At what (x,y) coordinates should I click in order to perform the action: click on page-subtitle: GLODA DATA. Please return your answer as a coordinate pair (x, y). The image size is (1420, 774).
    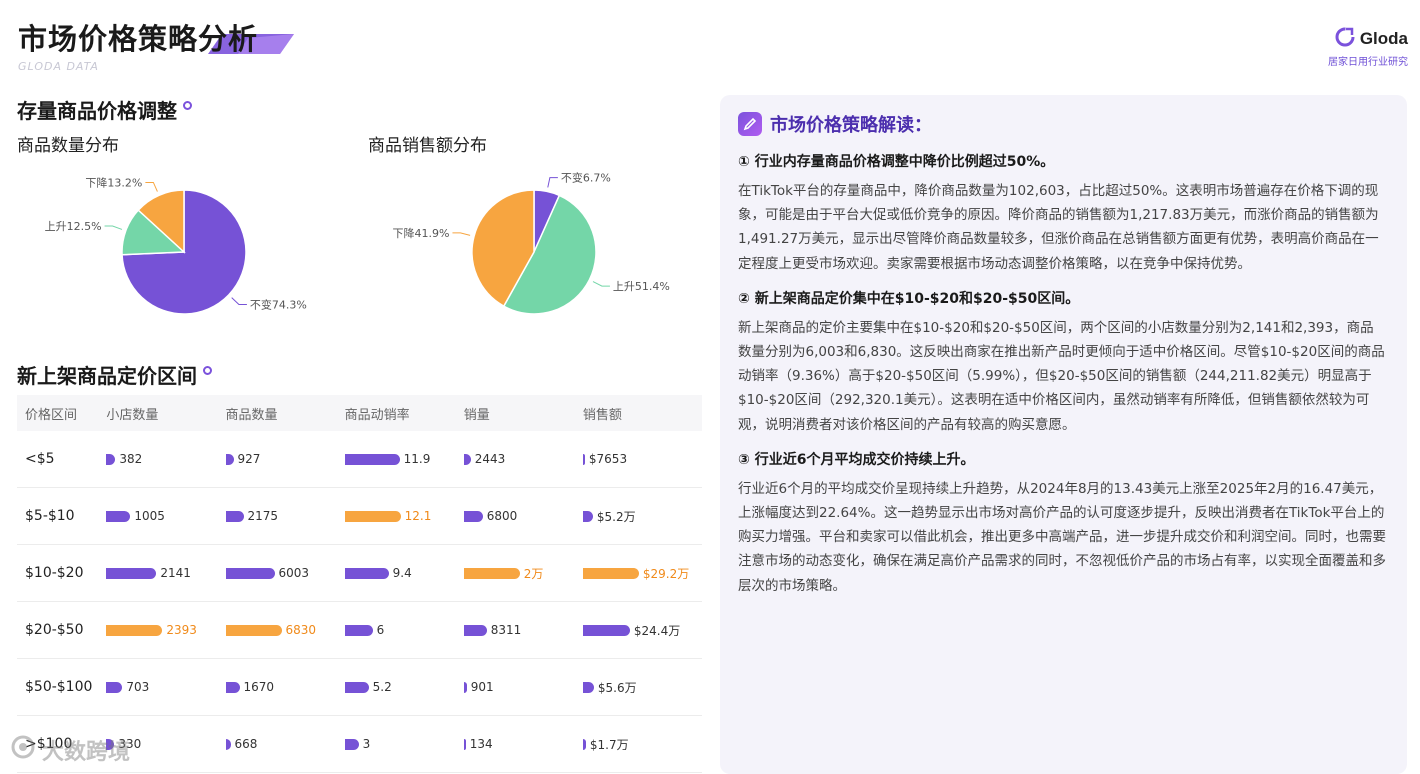
    Looking at the image, I should click on (58, 66).